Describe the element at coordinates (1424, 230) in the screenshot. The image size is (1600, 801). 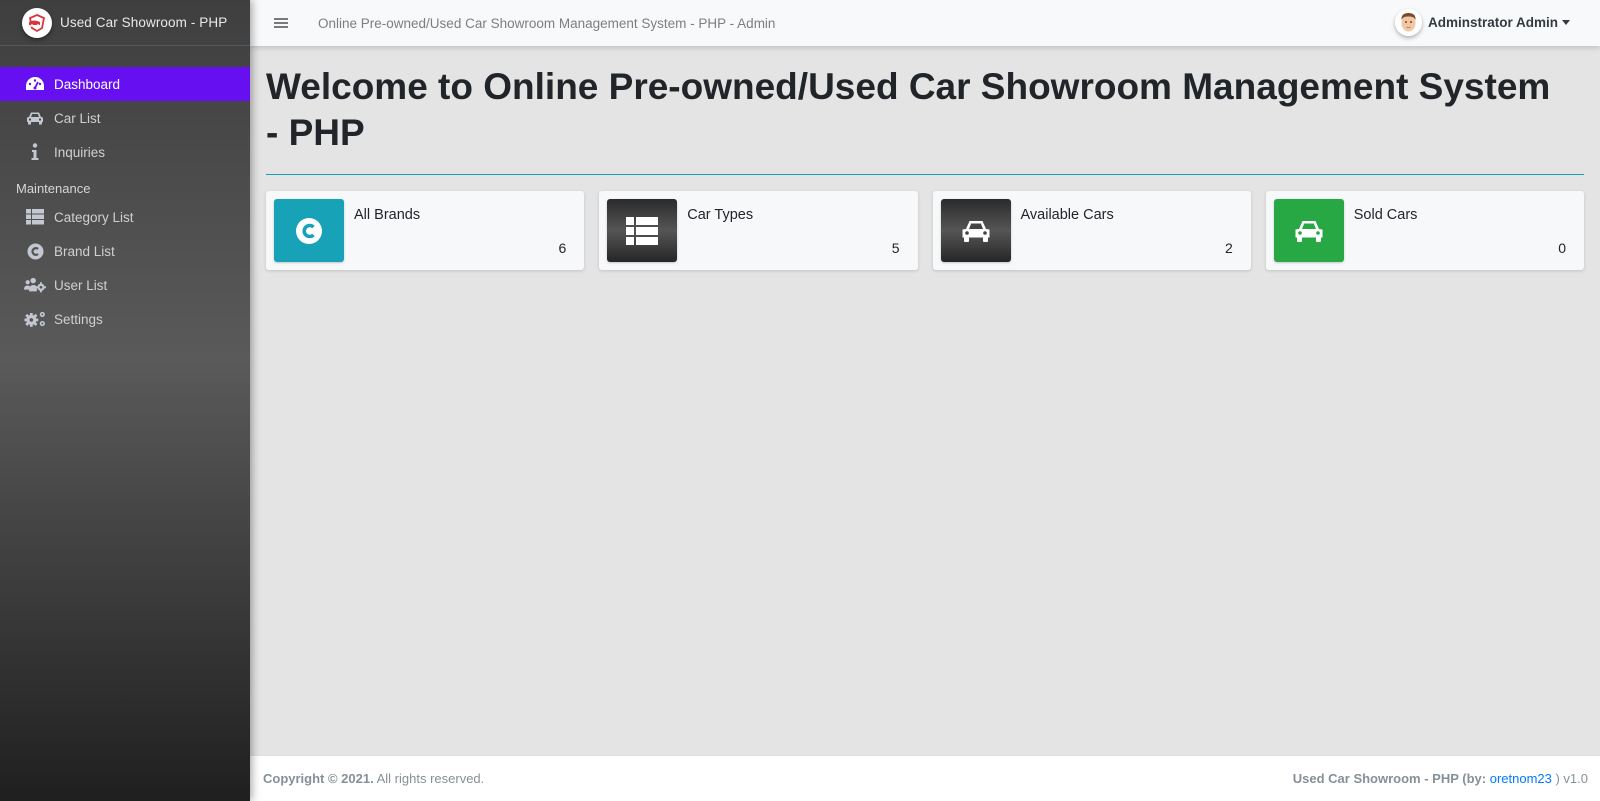
I see `info-box-sold-cars: Sold Cars 0` at that location.